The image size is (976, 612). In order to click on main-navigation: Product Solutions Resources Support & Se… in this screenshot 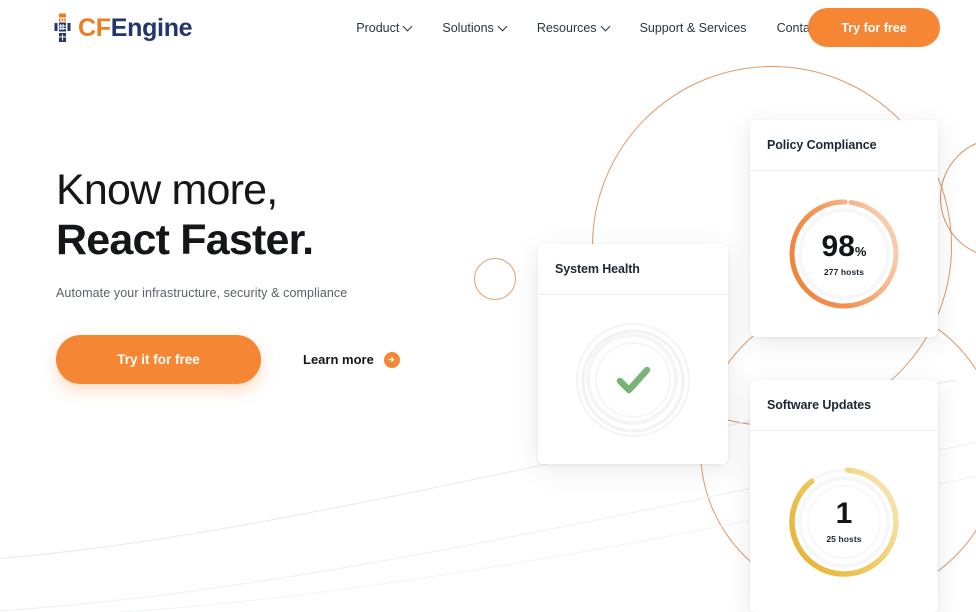, I will do `click(597, 28)`.